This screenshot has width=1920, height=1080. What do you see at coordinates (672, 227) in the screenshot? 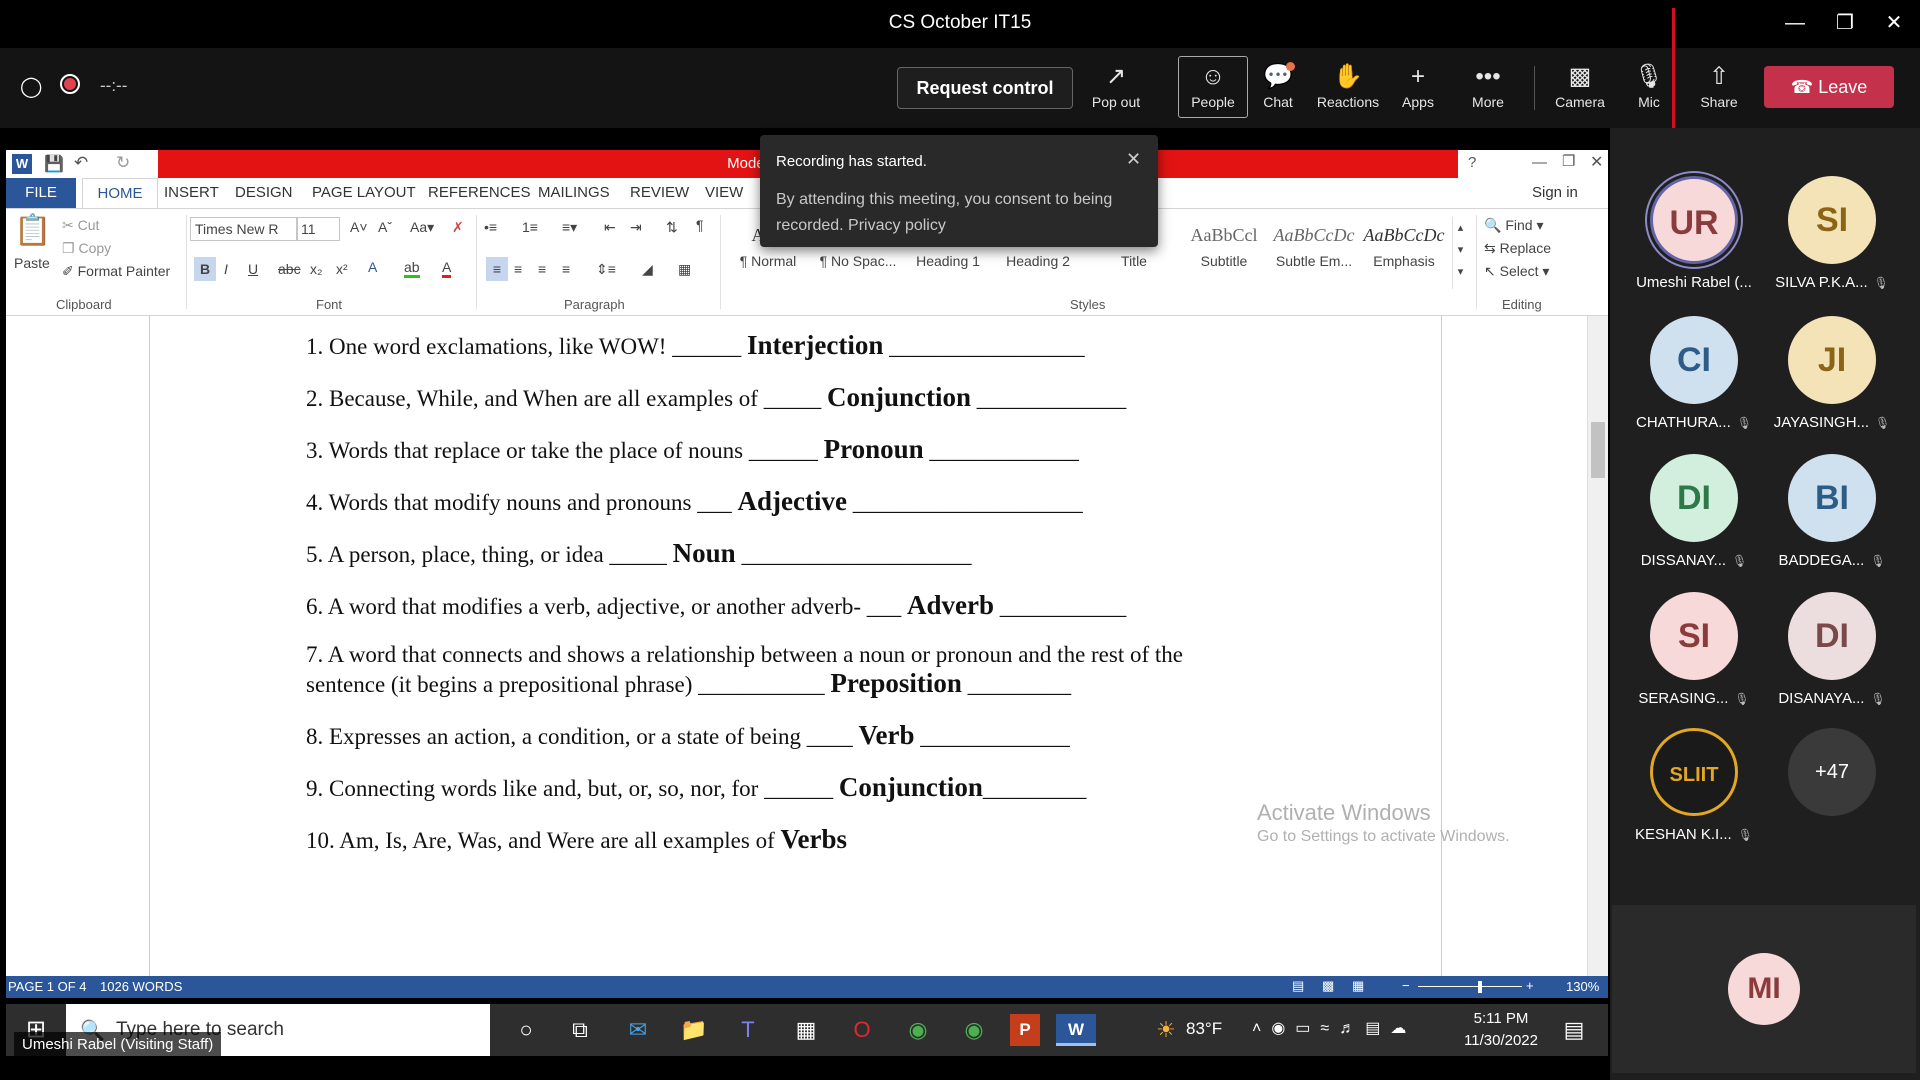
I see `sort-icon: ⇅` at bounding box center [672, 227].